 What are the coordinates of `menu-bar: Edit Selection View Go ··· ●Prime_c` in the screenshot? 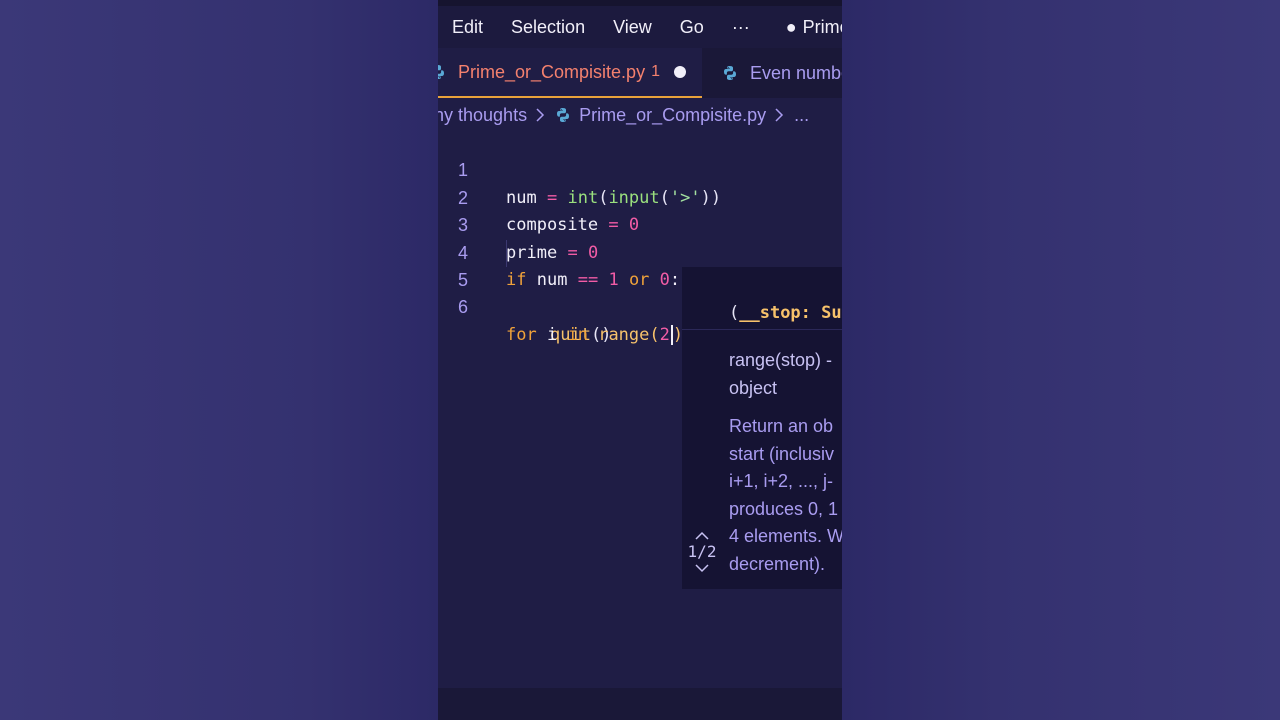 It's located at (640, 27).